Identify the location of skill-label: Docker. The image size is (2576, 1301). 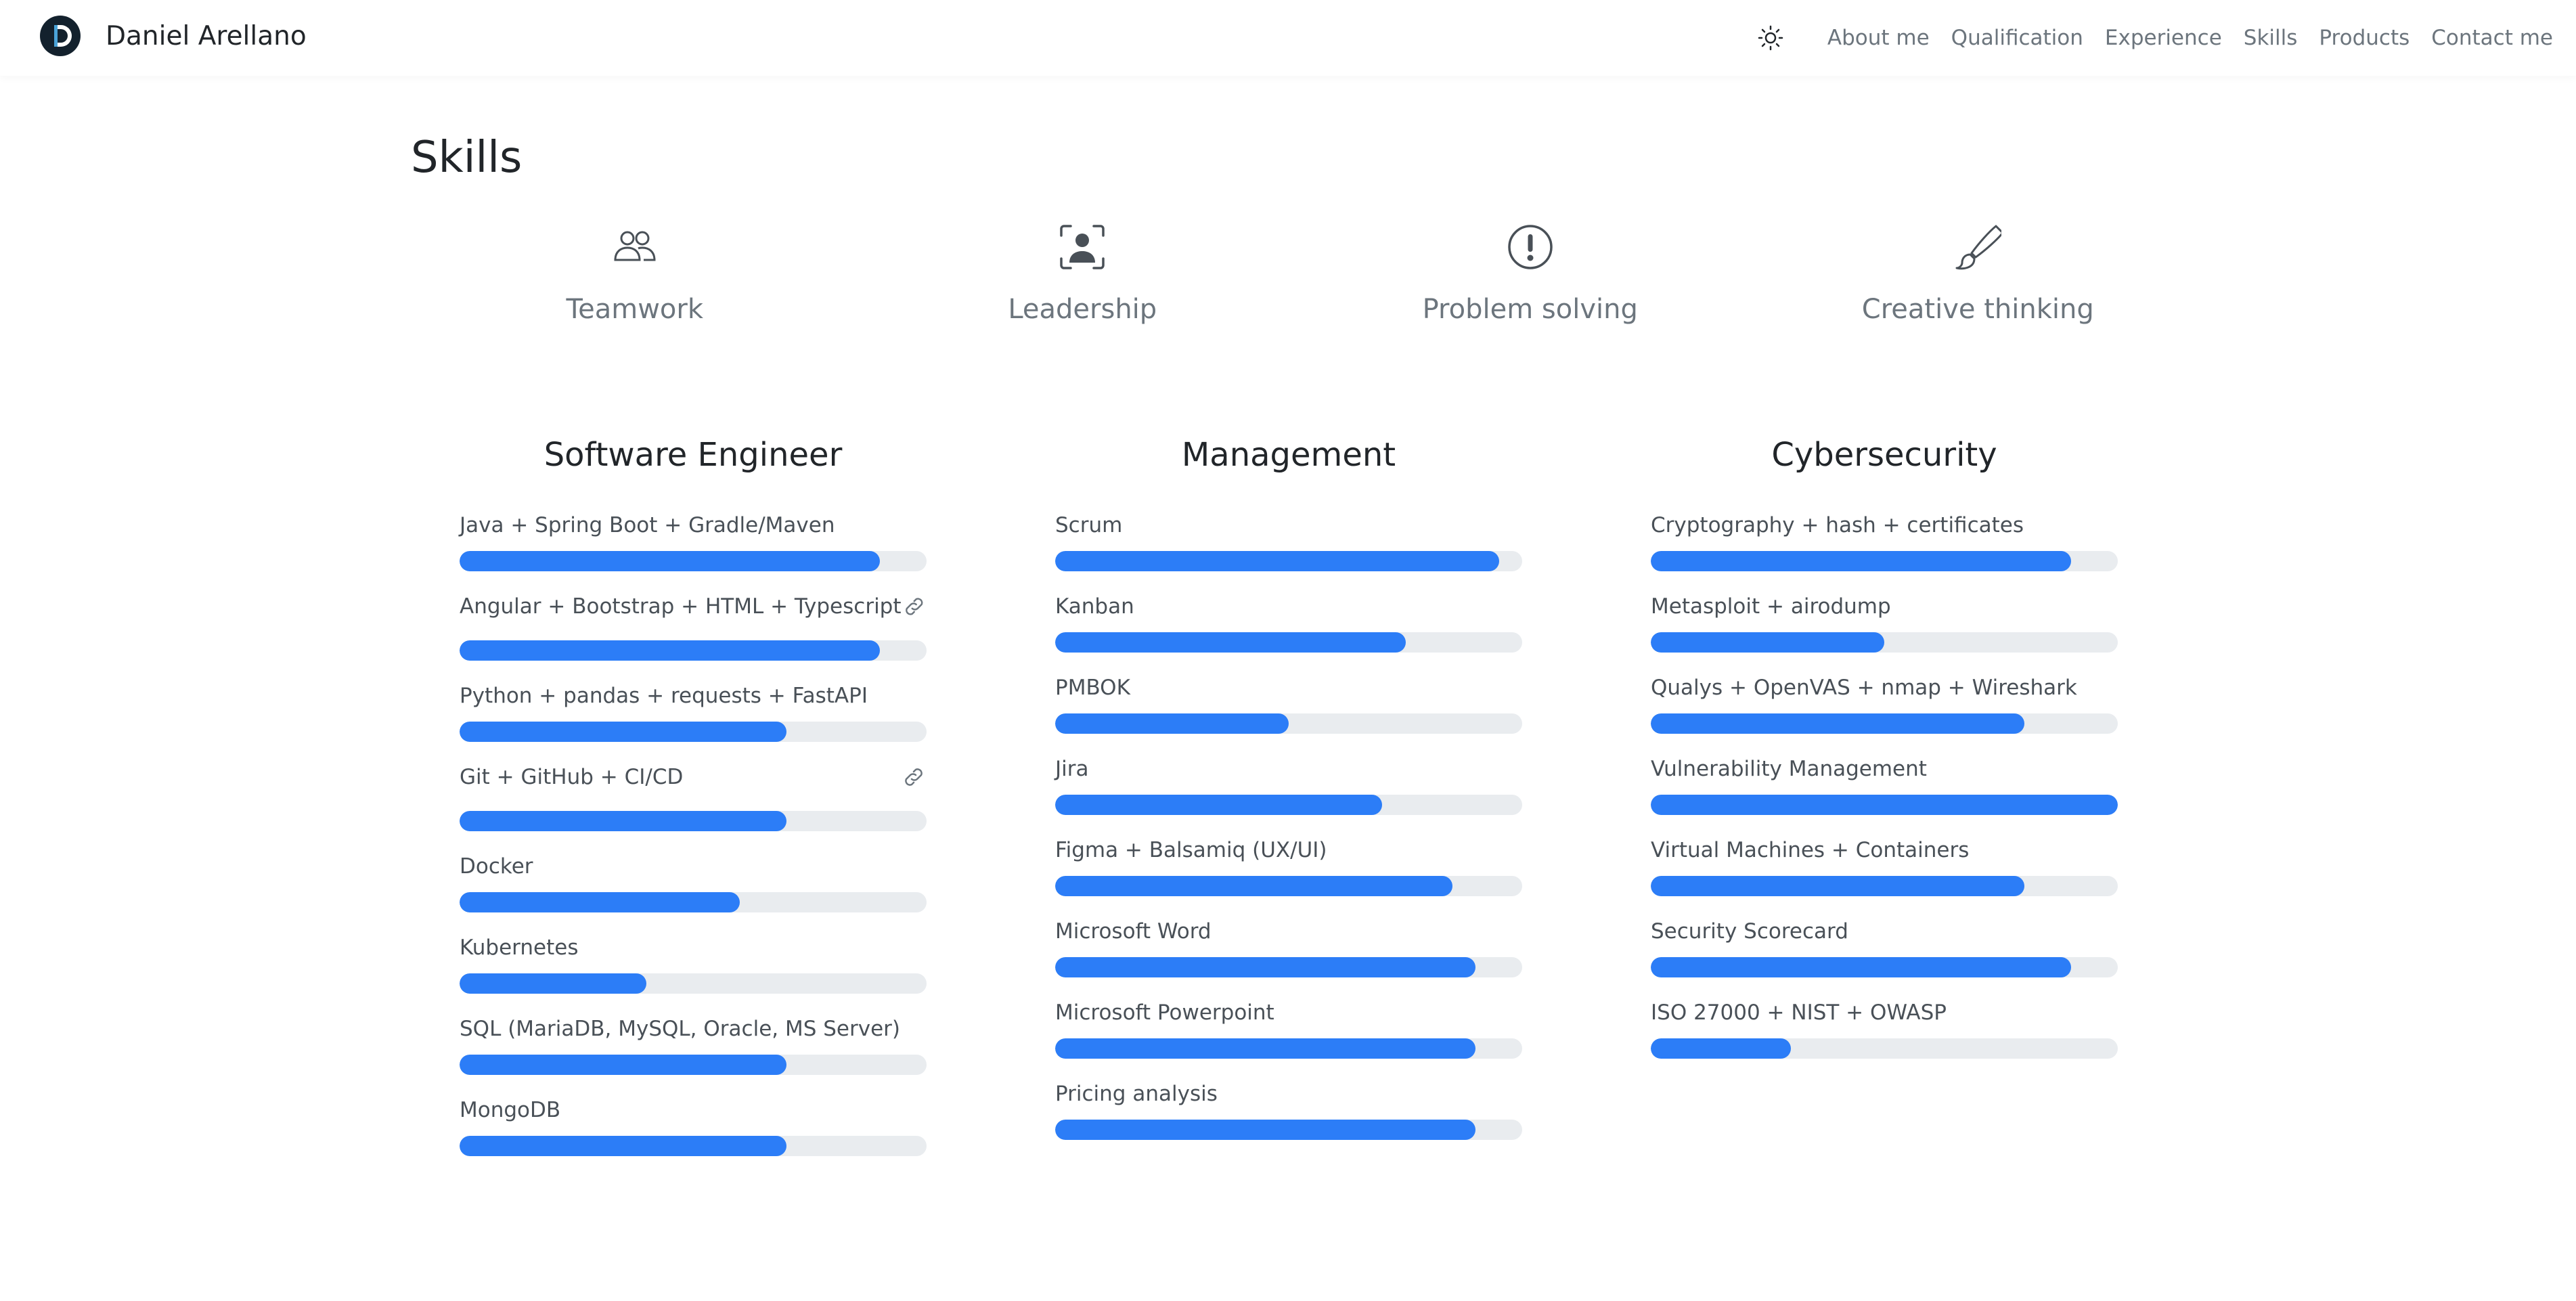
(496, 866).